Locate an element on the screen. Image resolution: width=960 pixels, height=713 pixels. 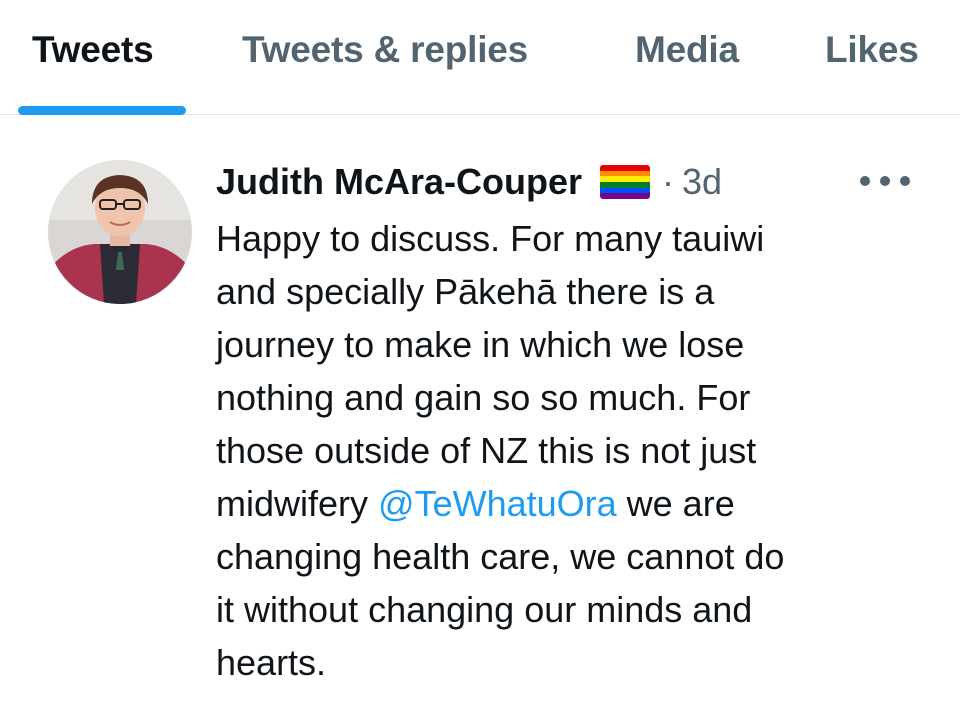
tweet-line: nothing and gain so so much. For is located at coordinates (483, 397).